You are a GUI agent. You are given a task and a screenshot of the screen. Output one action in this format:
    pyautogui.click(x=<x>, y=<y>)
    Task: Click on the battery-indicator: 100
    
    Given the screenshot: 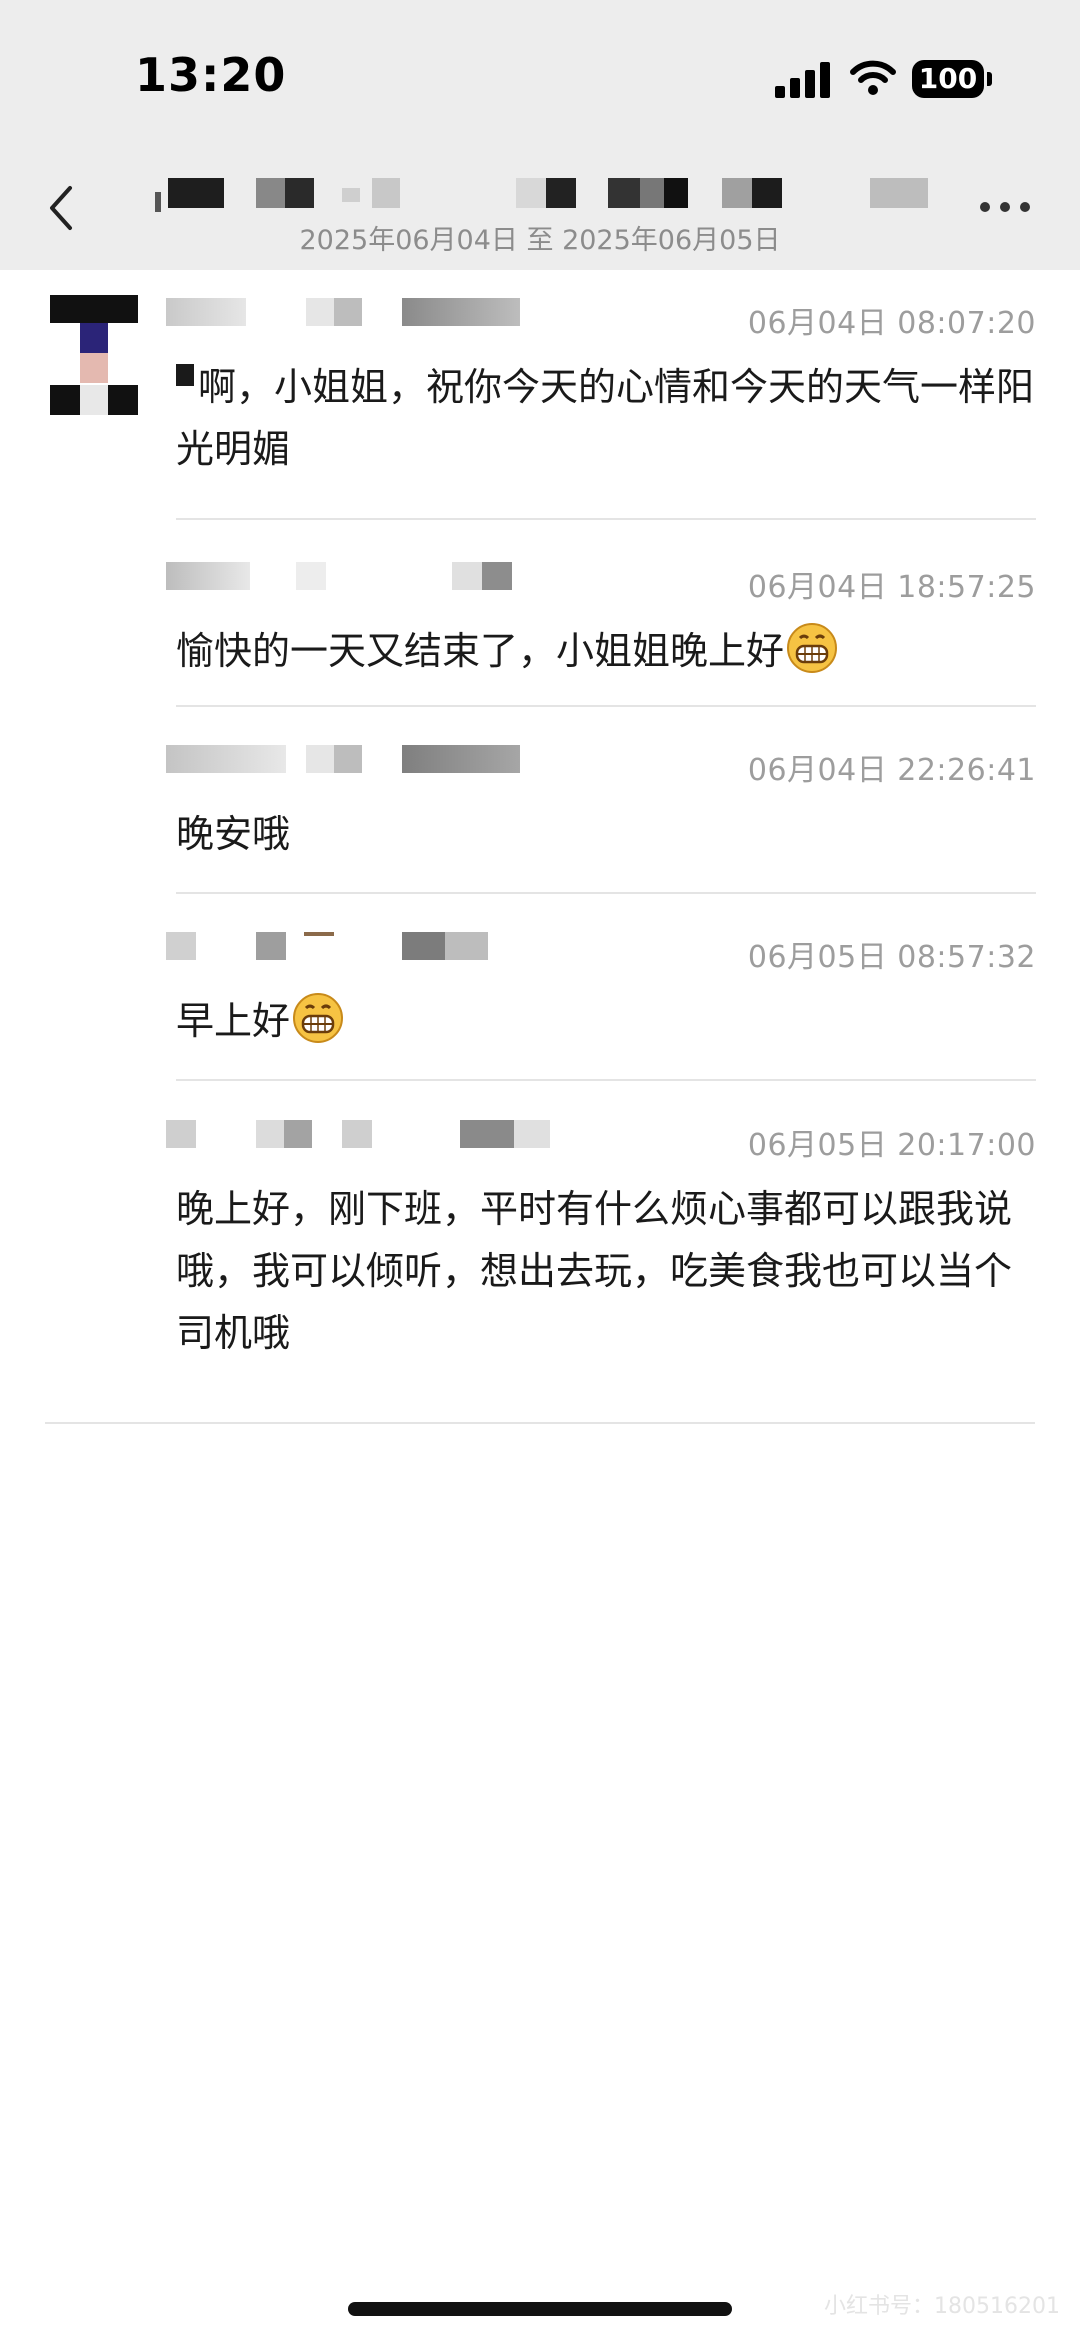 What is the action you would take?
    pyautogui.click(x=952, y=79)
    